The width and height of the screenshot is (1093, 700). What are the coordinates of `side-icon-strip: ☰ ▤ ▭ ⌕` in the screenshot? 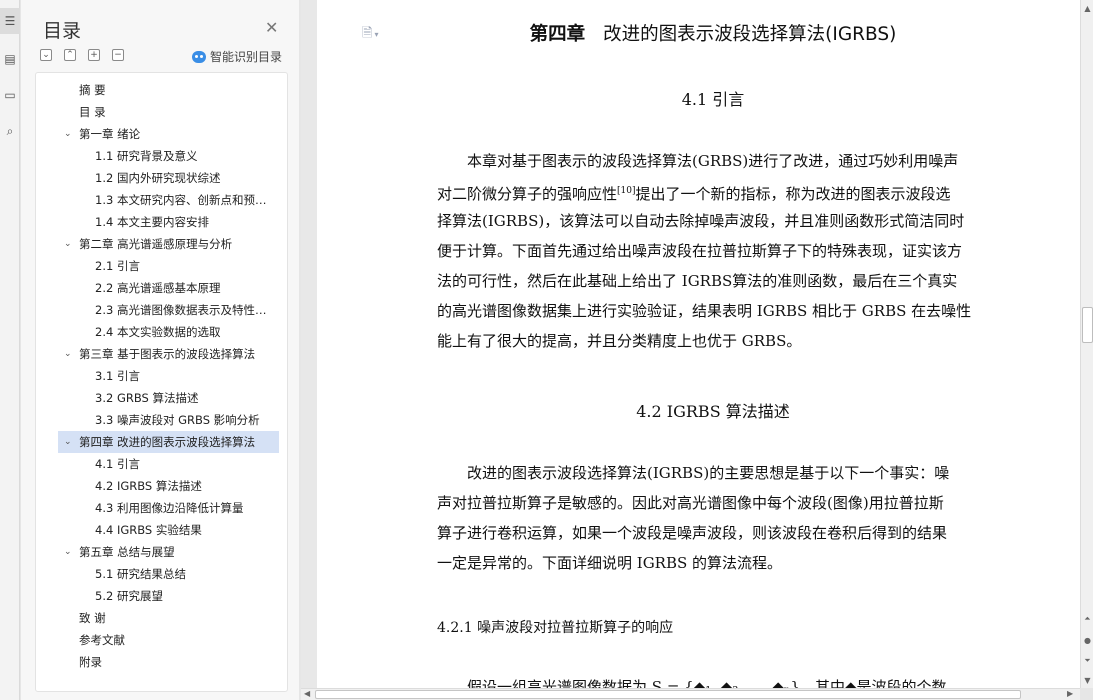 It's located at (10, 350).